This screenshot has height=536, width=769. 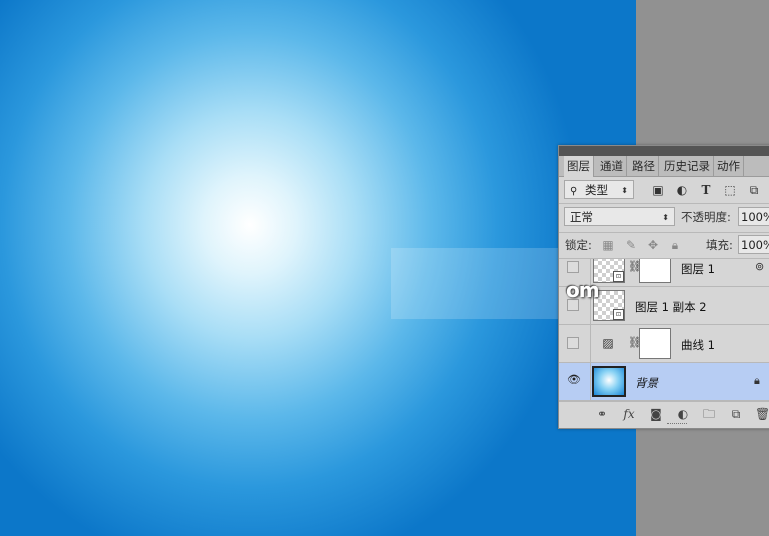 I want to click on delete-icon: 🗑︎, so click(x=762, y=414).